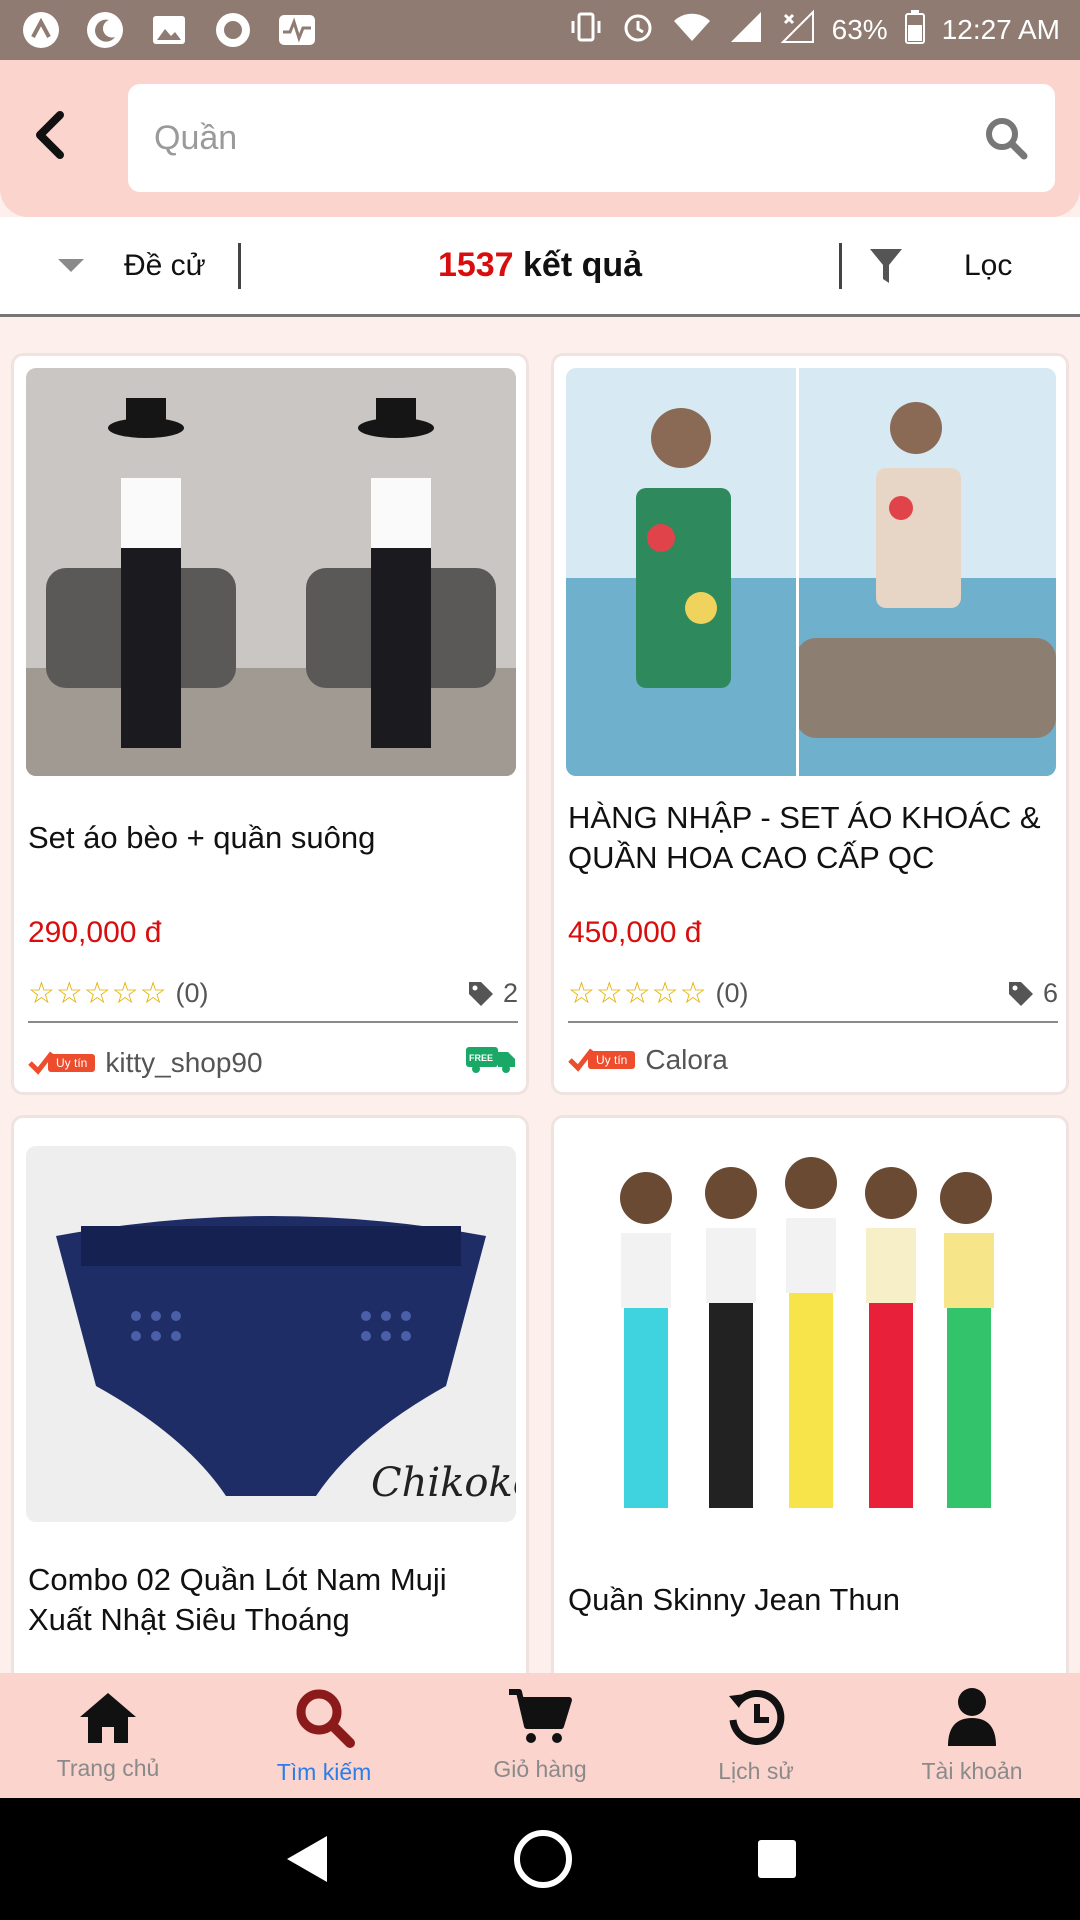 This screenshot has width=1080, height=1920. What do you see at coordinates (961, 265) in the screenshot?
I see `filter-button: Lọc` at bounding box center [961, 265].